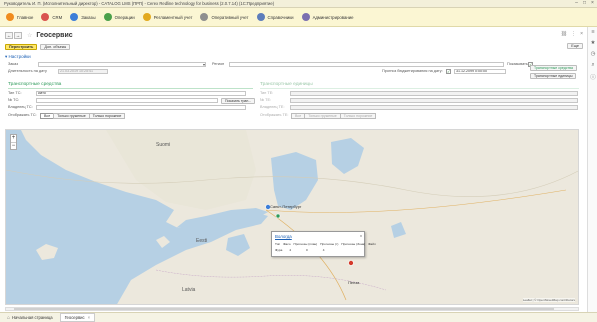  What do you see at coordinates (592, 44) in the screenshot?
I see `star-icon: ★` at bounding box center [592, 44].